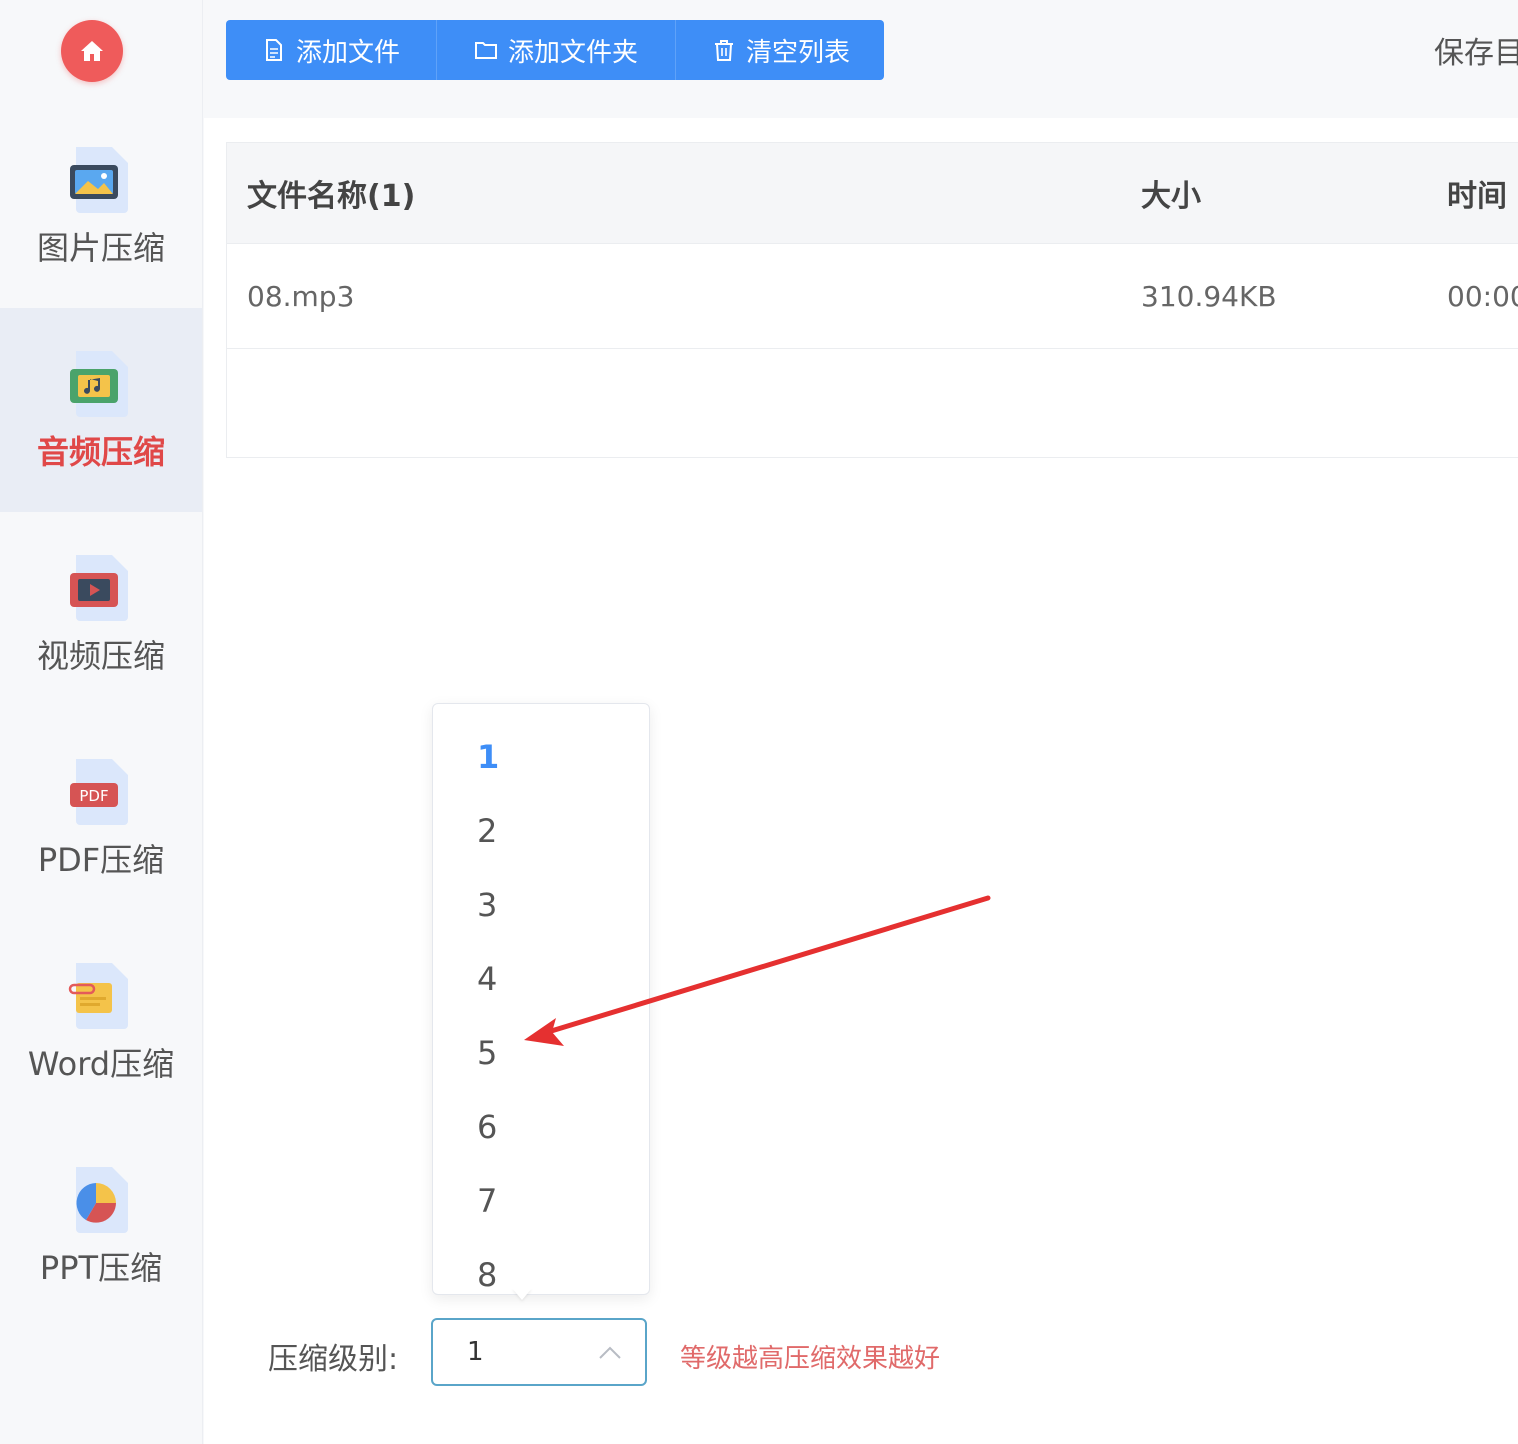 This screenshot has height=1444, width=1518. I want to click on sidebar-item-label: 音频压缩, so click(100, 452).